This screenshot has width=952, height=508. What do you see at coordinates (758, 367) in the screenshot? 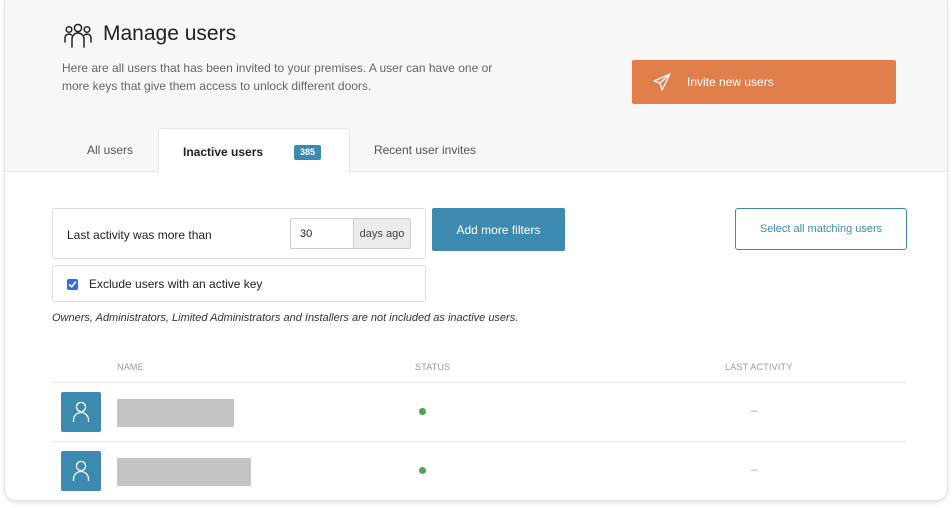
I see `column-header-last-activity: LAST ACTIVITY` at bounding box center [758, 367].